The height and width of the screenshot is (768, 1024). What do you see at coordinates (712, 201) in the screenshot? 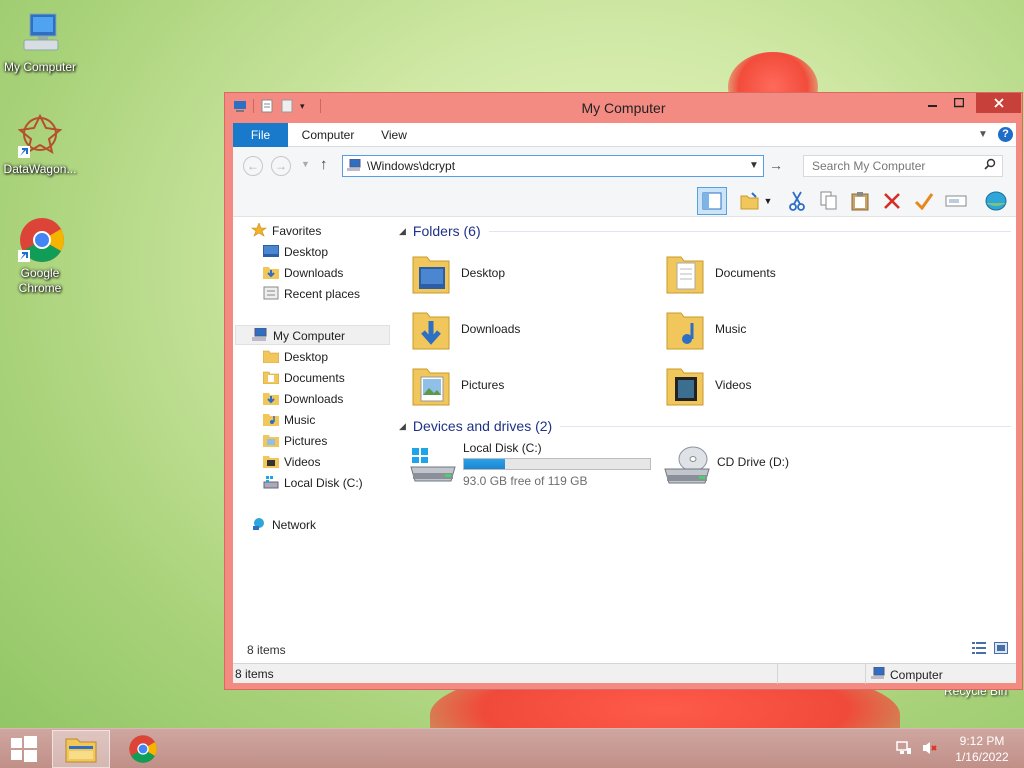
I see `layout-button` at bounding box center [712, 201].